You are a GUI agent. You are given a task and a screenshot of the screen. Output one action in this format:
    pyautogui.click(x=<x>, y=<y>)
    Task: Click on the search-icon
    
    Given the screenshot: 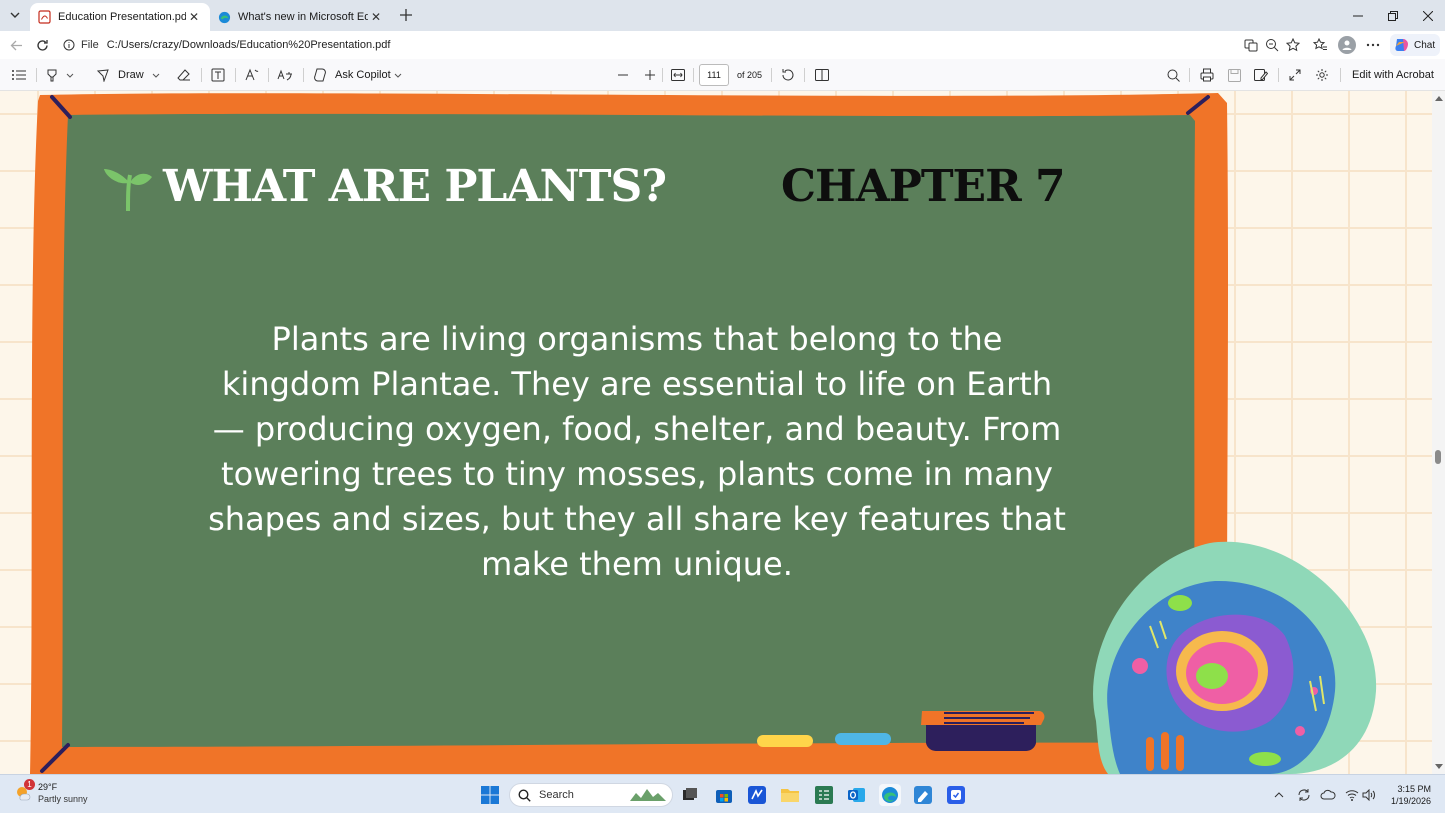 What is the action you would take?
    pyautogui.click(x=1173, y=75)
    